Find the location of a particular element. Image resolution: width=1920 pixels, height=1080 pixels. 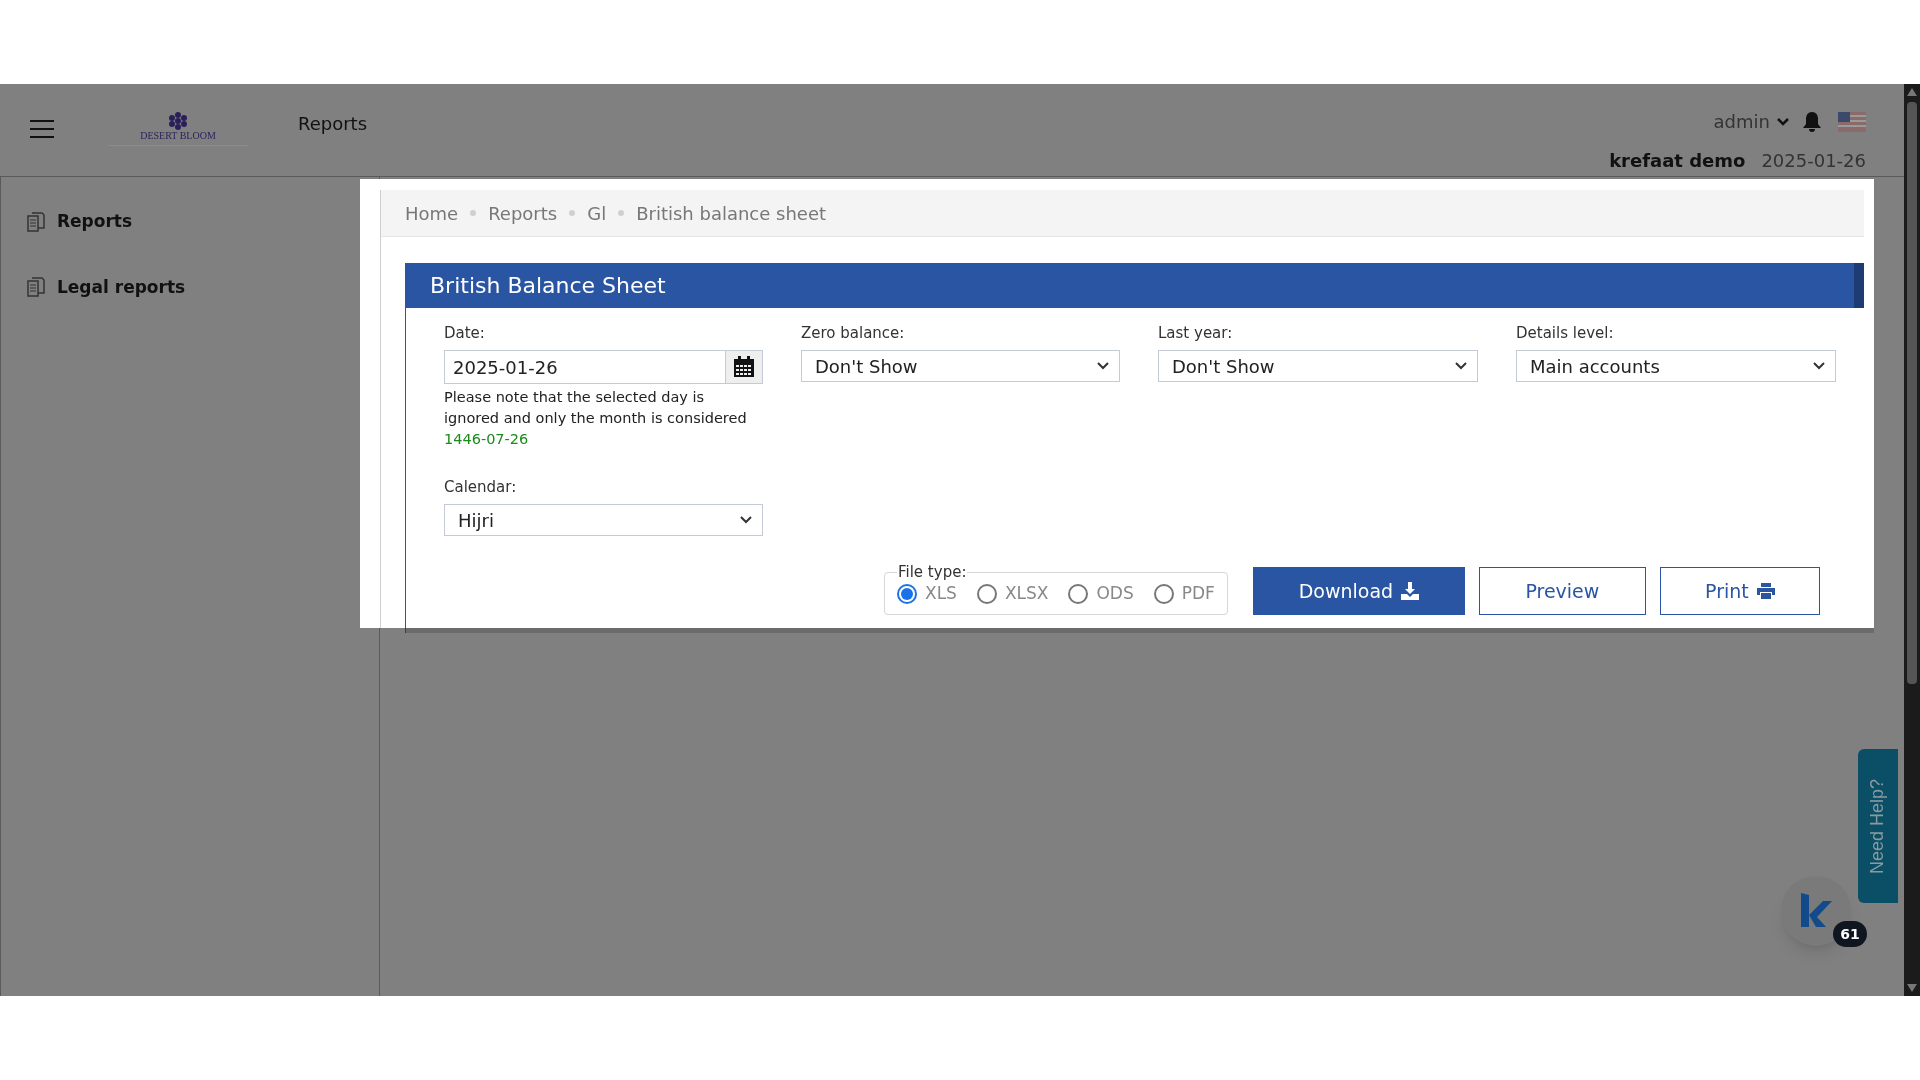

breadcrumb-link: Gl is located at coordinates (597, 213).